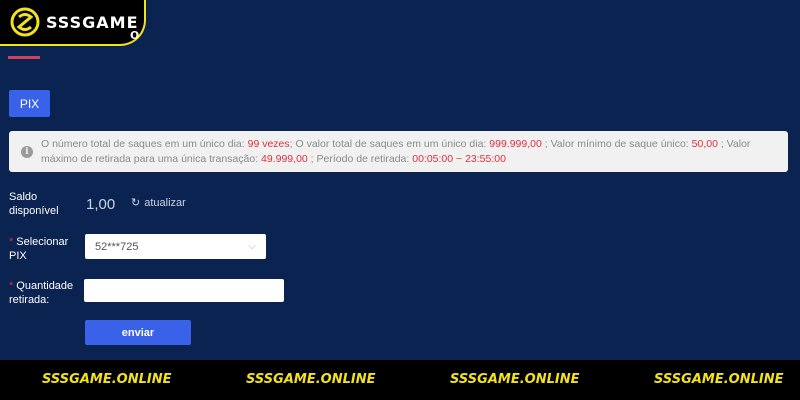  Describe the element at coordinates (27, 151) in the screenshot. I see `info-icon: i` at that location.